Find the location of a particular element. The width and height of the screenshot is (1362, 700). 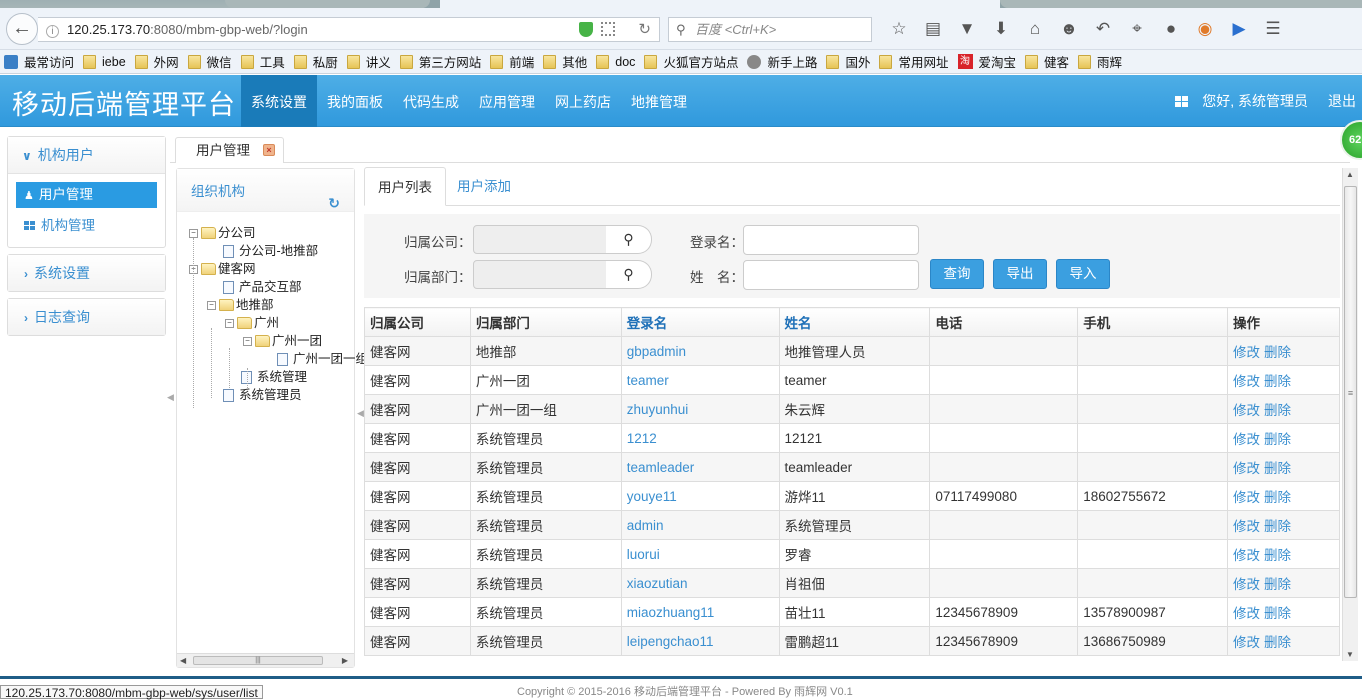

login-name-link: zhuyunhui is located at coordinates (658, 409).